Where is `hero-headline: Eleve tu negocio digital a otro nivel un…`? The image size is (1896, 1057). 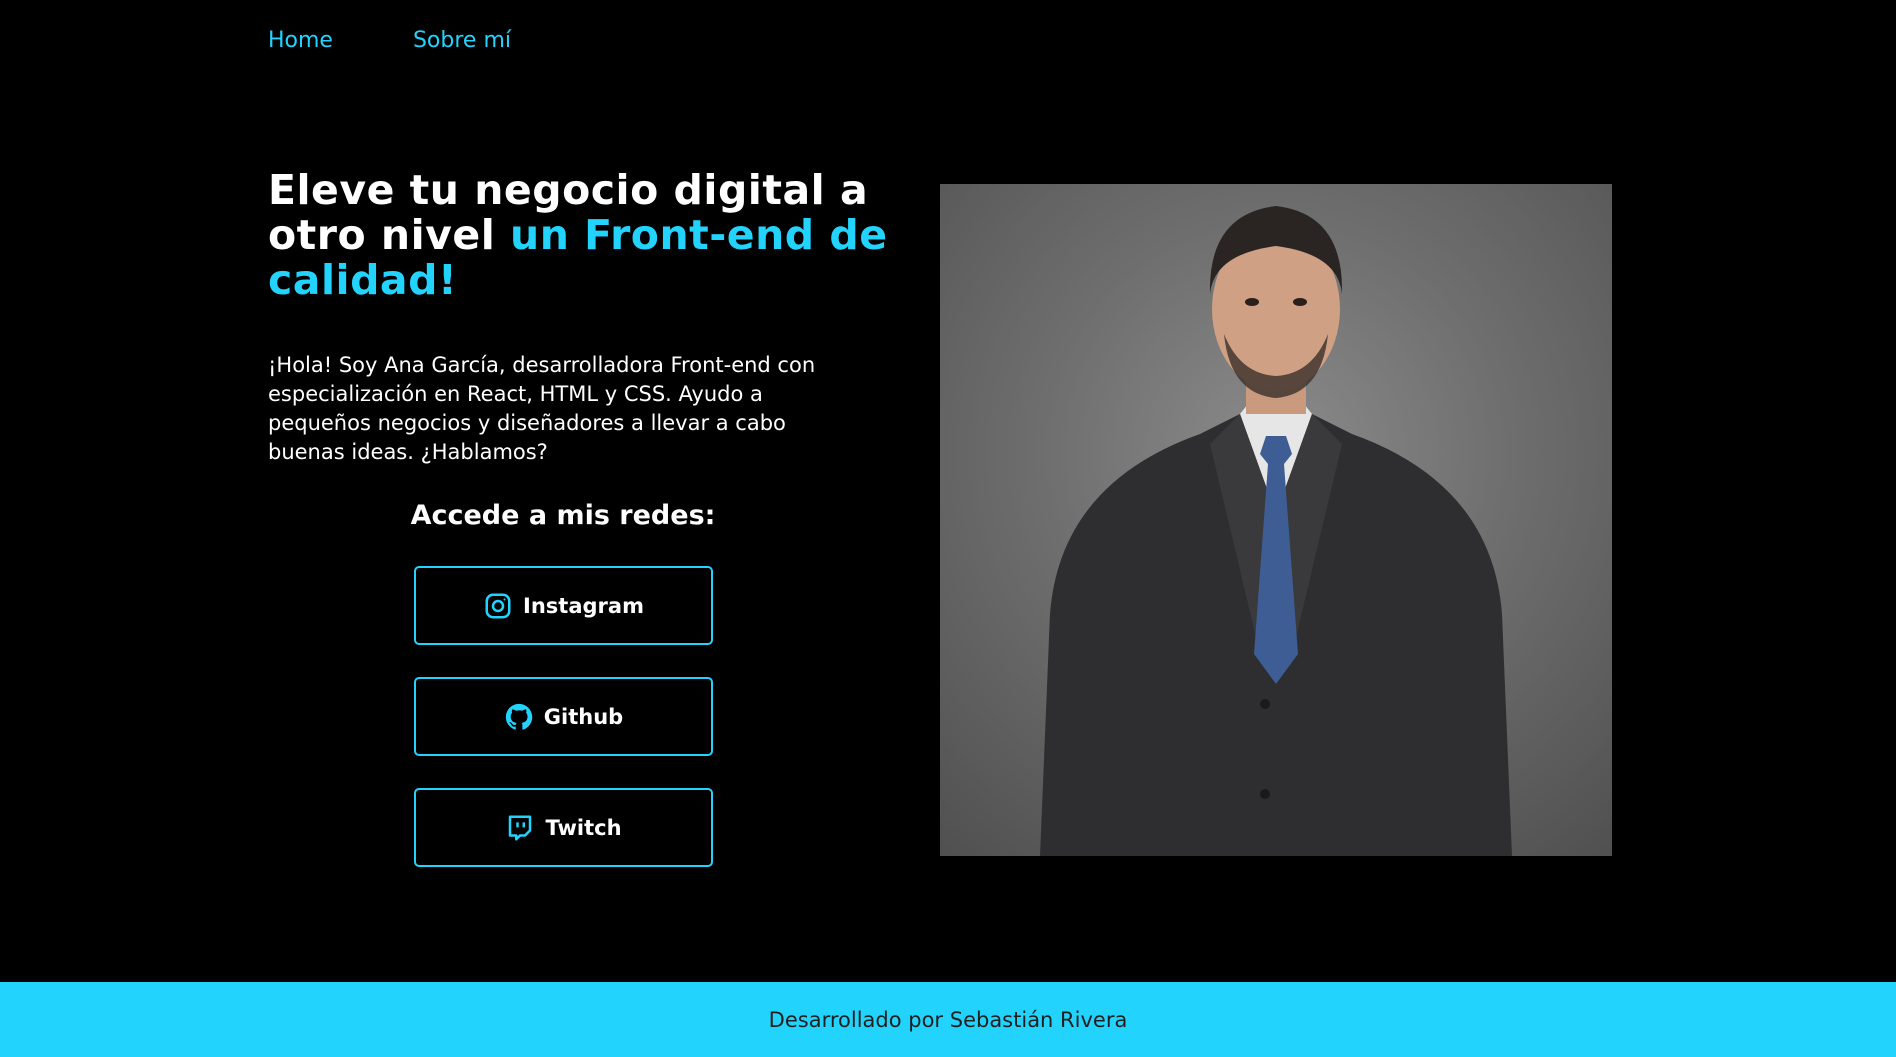
hero-headline: Eleve tu negocio digital a otro nivel un… is located at coordinates (578, 235).